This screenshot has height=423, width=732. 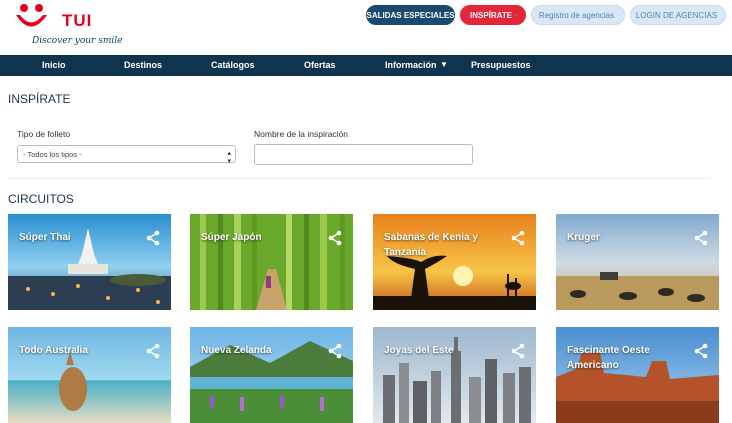 I want to click on card-kruger: Kruger, so click(x=637, y=262).